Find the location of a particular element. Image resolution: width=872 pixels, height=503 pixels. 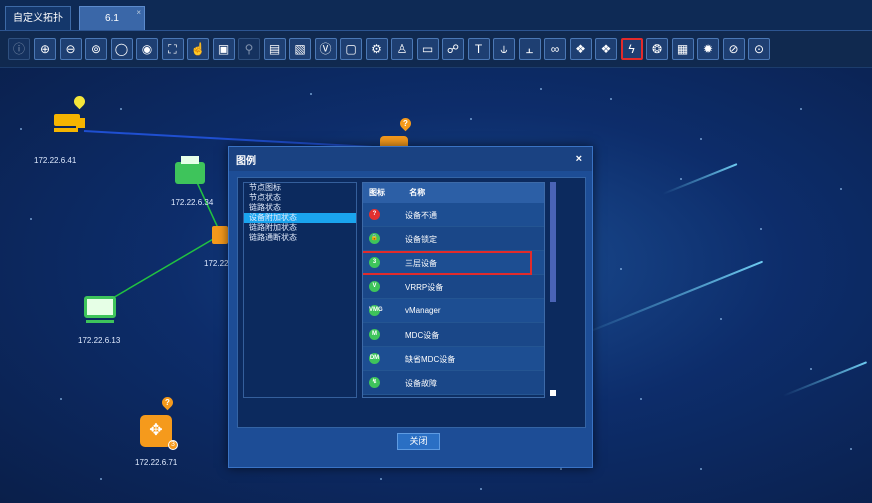

tab-custom-topology: 自定义拓扑 is located at coordinates (38, 18).